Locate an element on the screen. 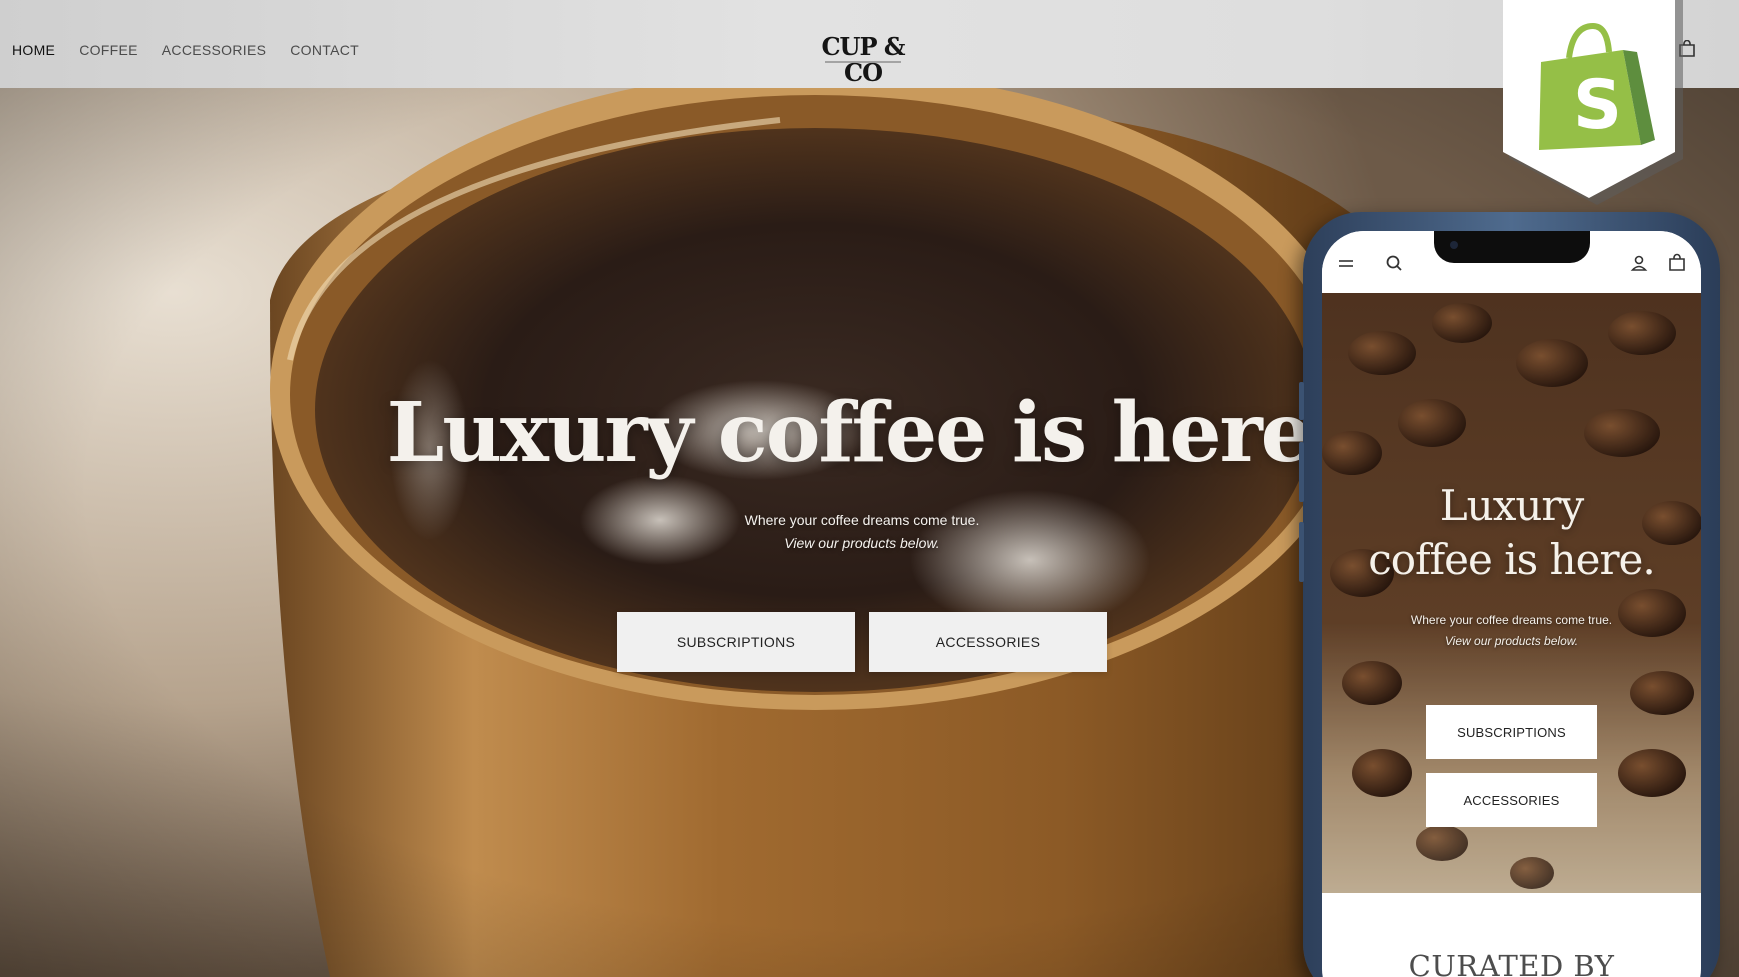  nav-item-home: HOME is located at coordinates (33, 50).